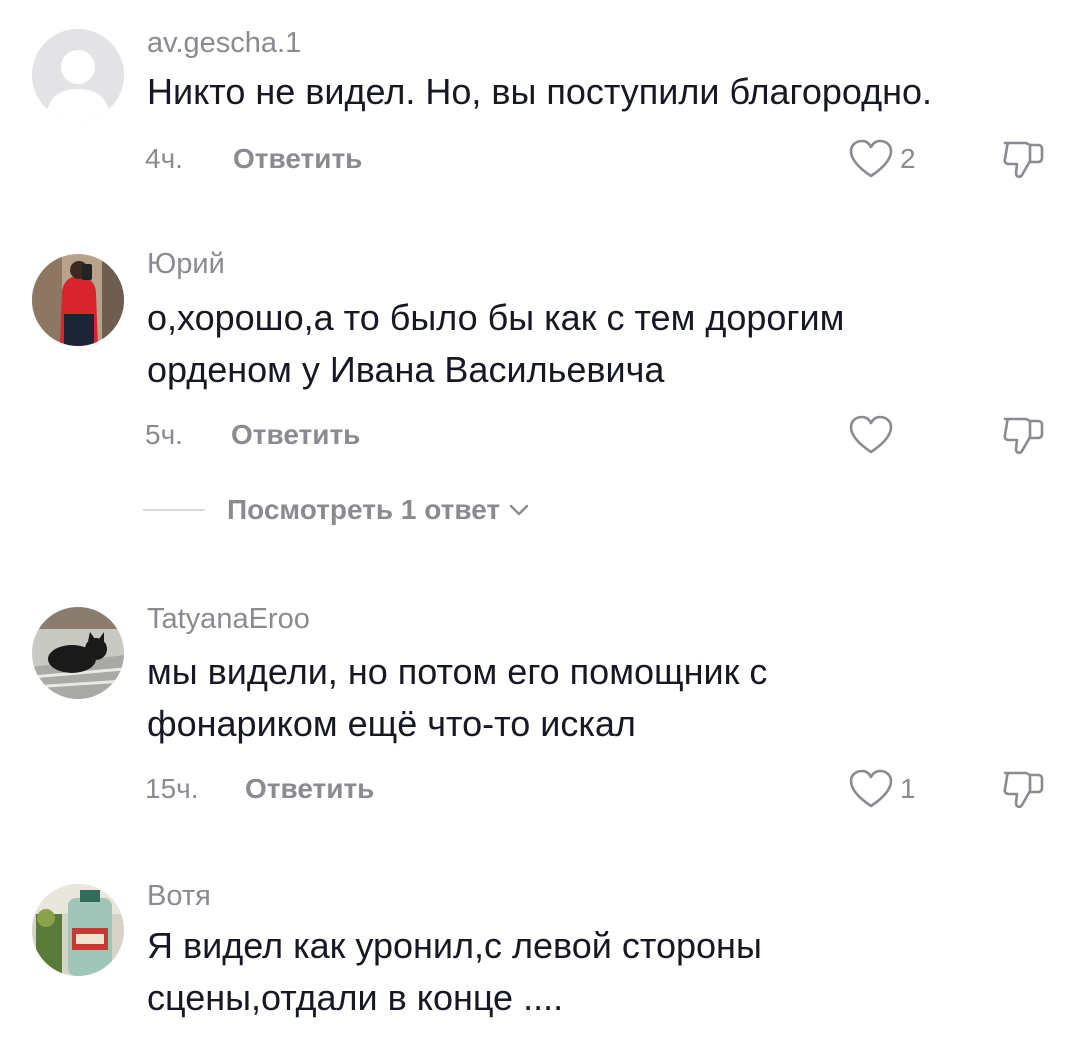 The height and width of the screenshot is (1037, 1080). I want to click on like-count: 2, so click(908, 158).